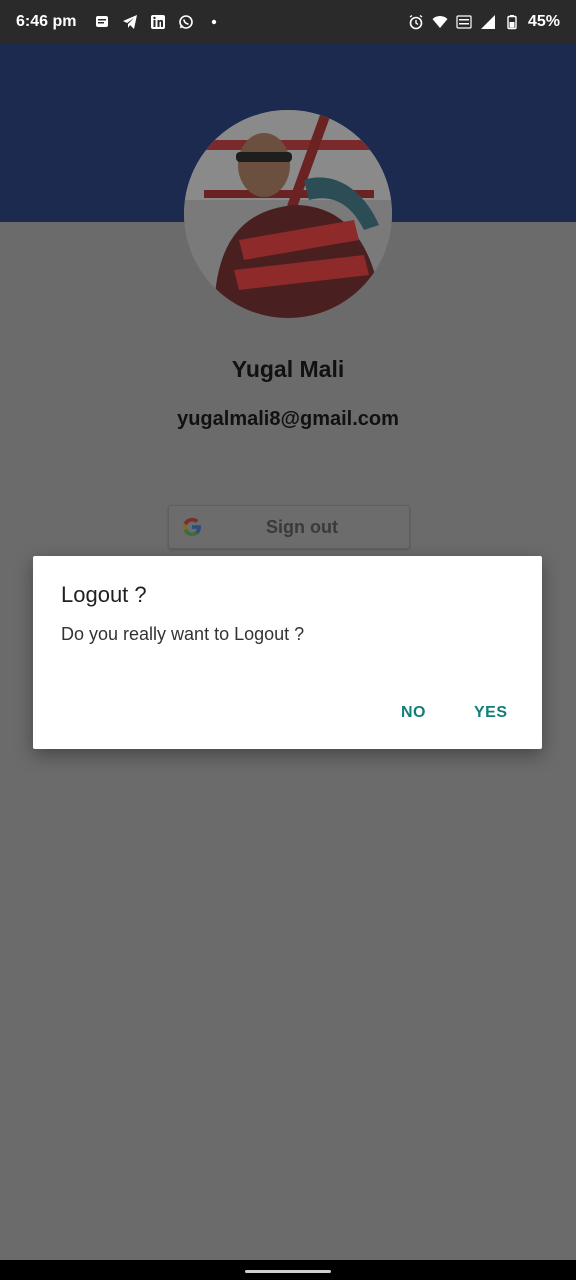  Describe the element at coordinates (288, 22) in the screenshot. I see `status-bar: 6:46 pm 45%` at that location.